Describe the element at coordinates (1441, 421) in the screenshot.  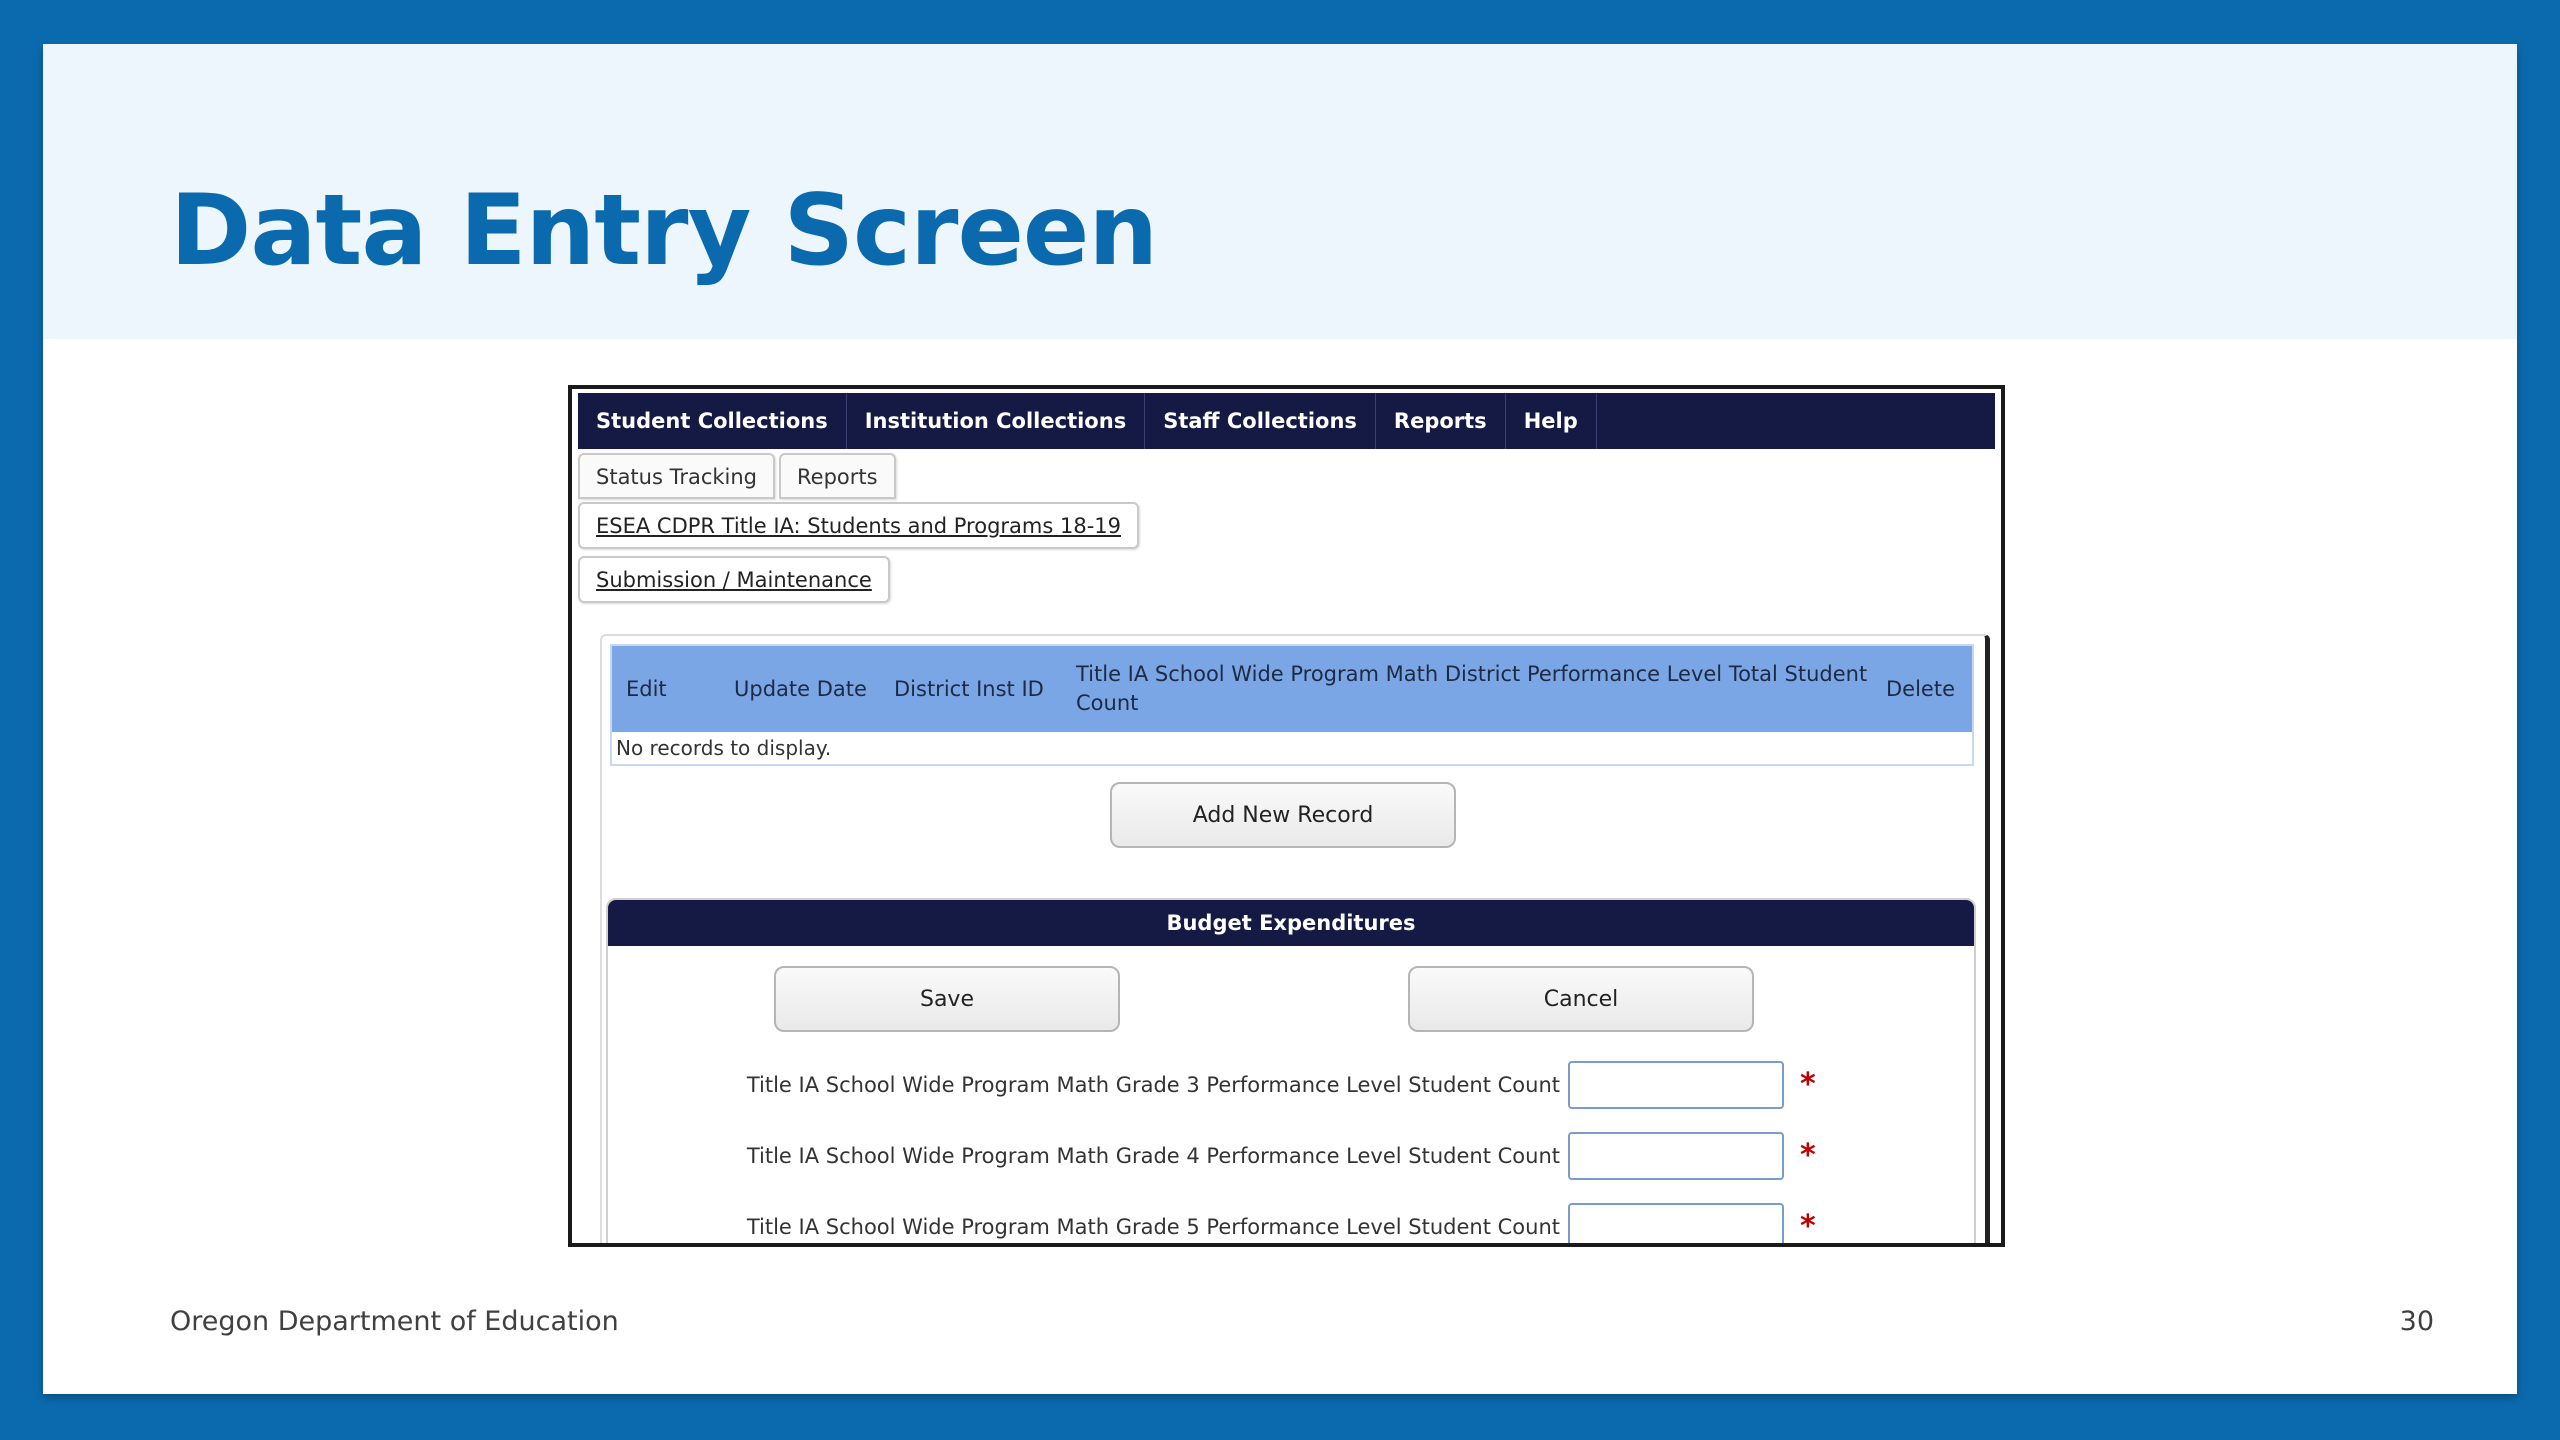
I see `nav-reports: Reports` at that location.